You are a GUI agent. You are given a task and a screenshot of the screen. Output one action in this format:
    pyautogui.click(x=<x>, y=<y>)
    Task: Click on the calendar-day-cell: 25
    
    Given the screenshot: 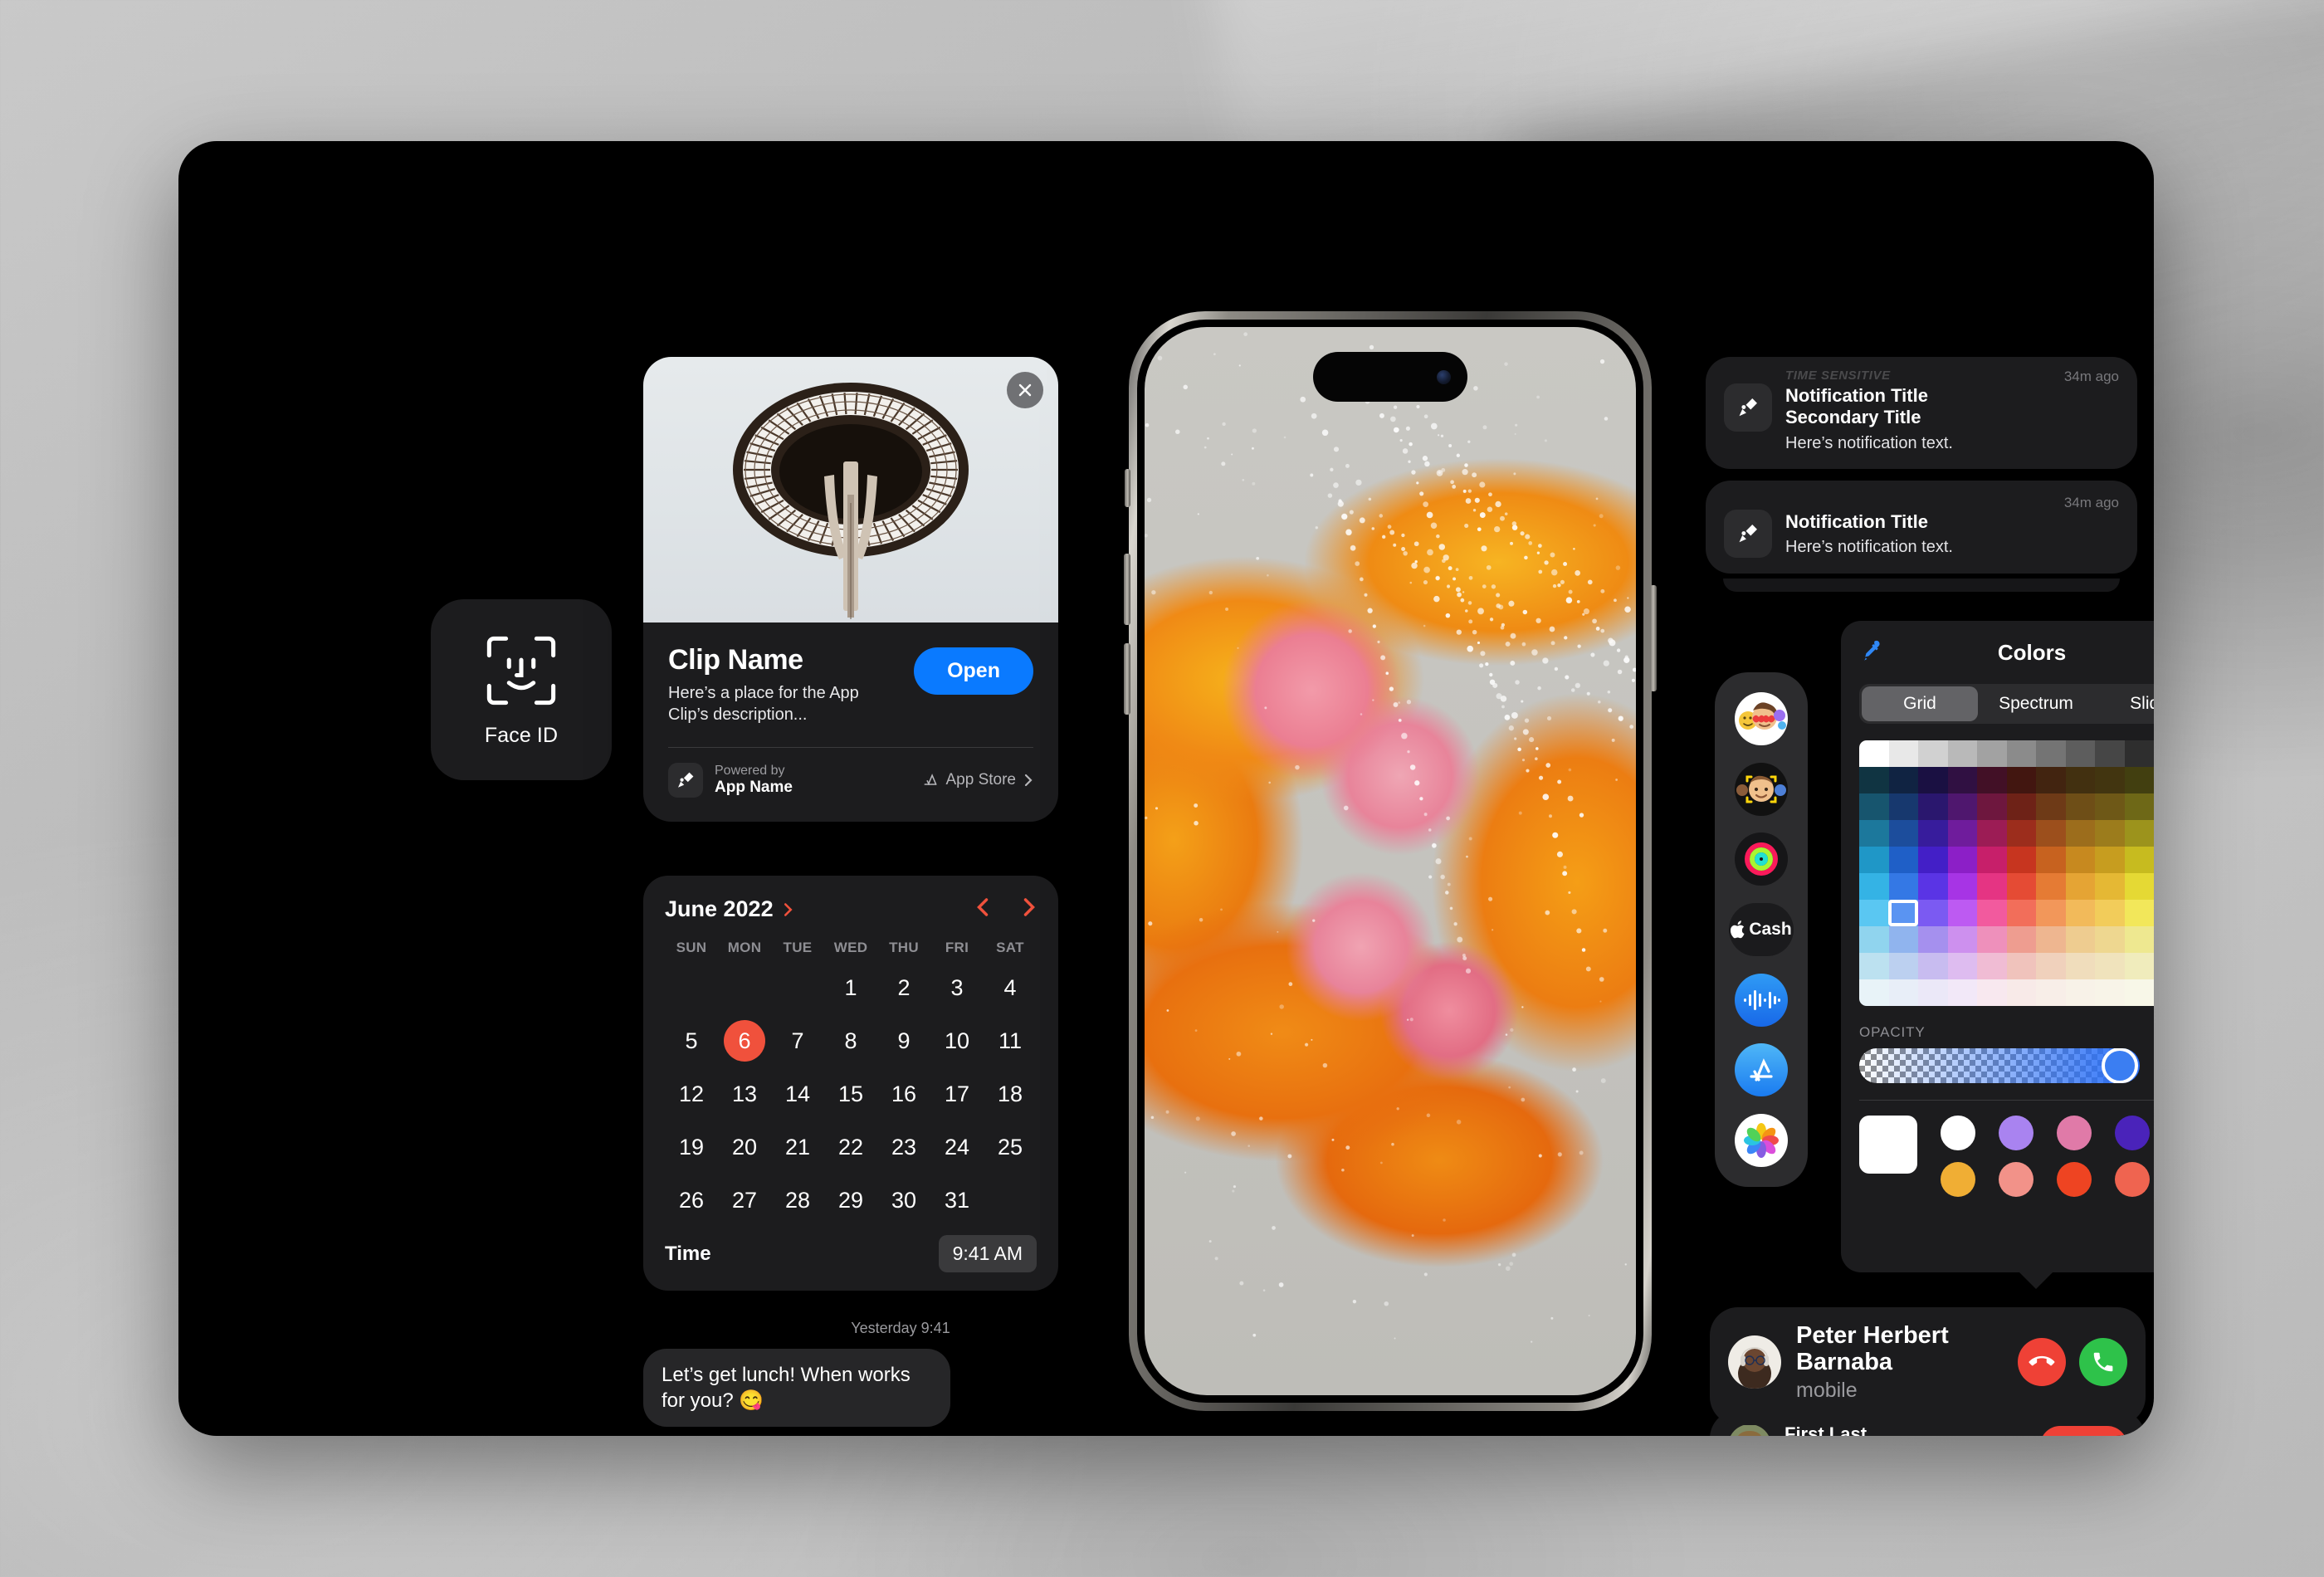 What is the action you would take?
    pyautogui.click(x=1011, y=1147)
    